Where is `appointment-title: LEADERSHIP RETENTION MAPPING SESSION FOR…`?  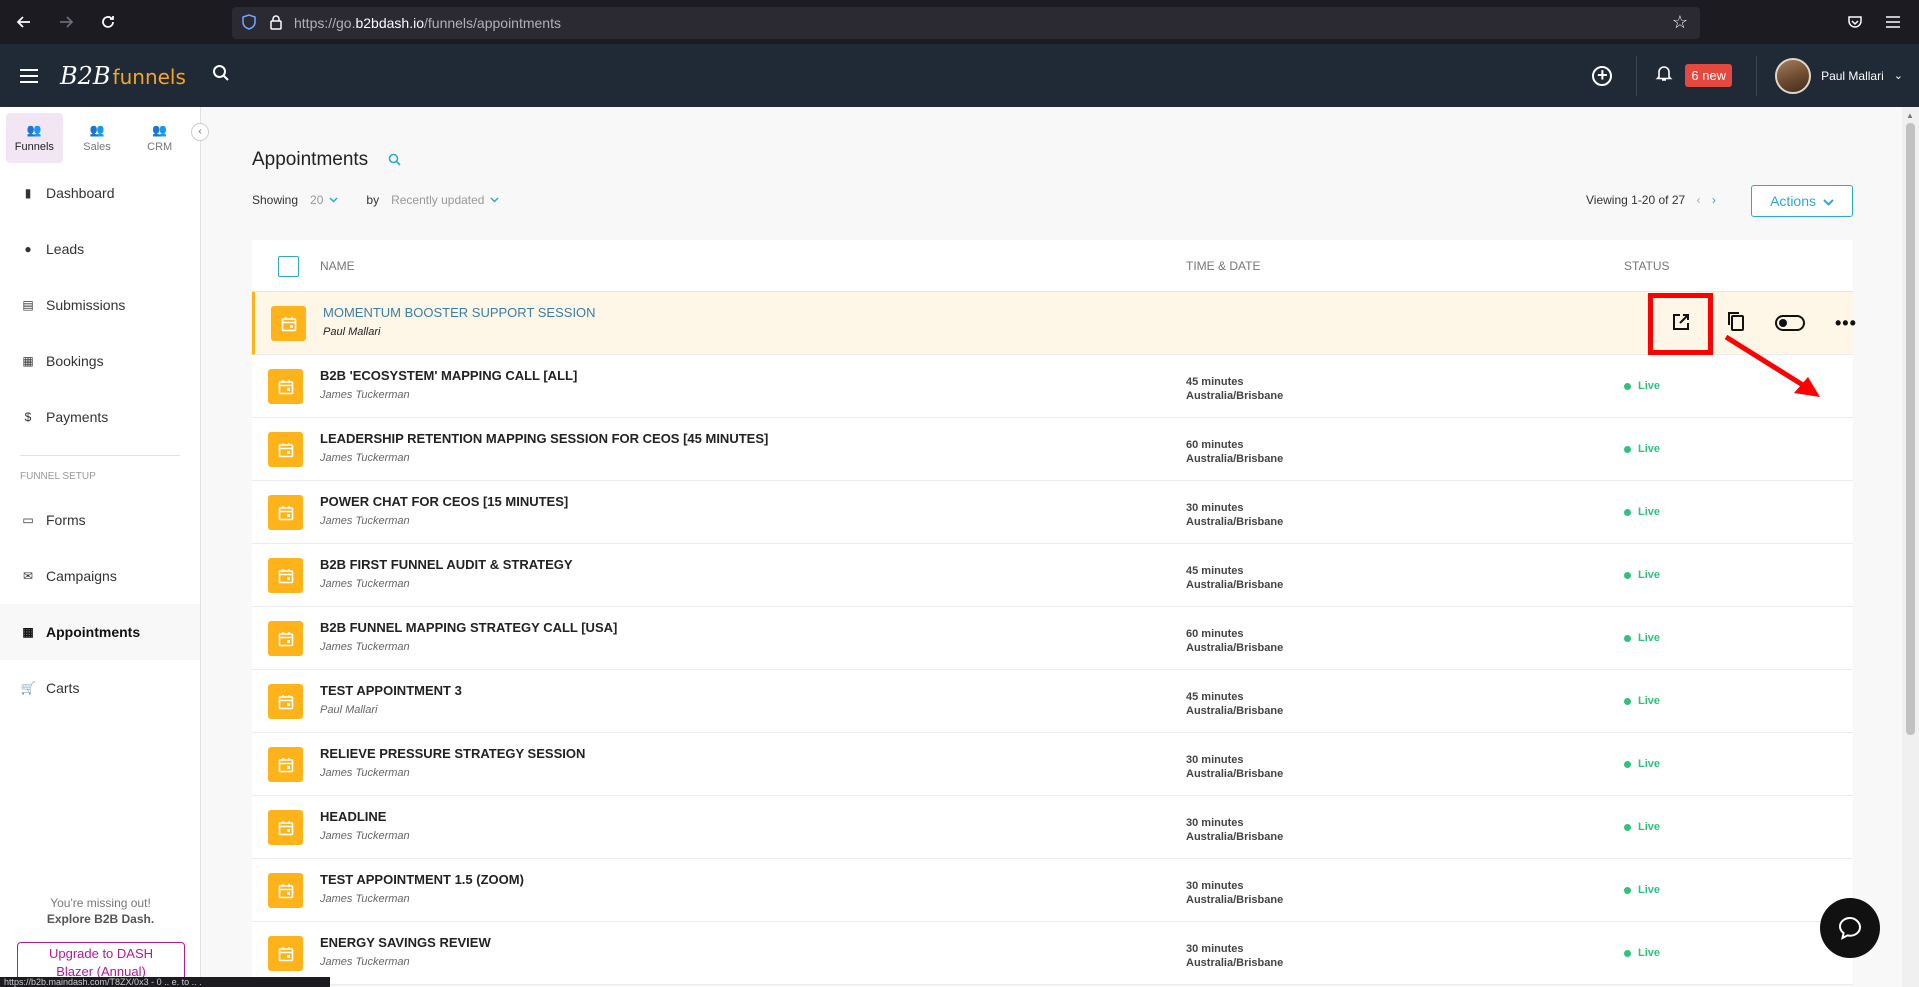 appointment-title: LEADERSHIP RETENTION MAPPING SESSION FOR… is located at coordinates (544, 438).